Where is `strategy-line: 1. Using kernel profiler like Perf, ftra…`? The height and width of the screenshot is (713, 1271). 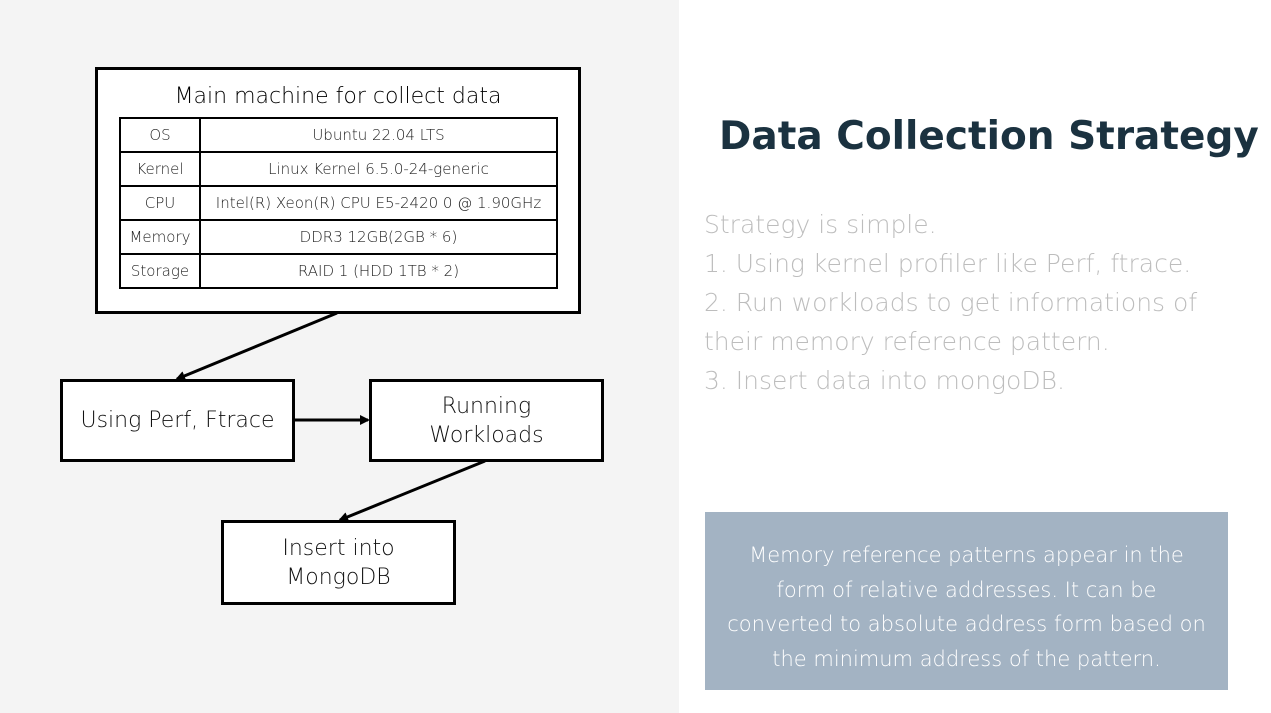
strategy-line: 1. Using kernel profiler like Perf, ftra… is located at coordinates (948, 263).